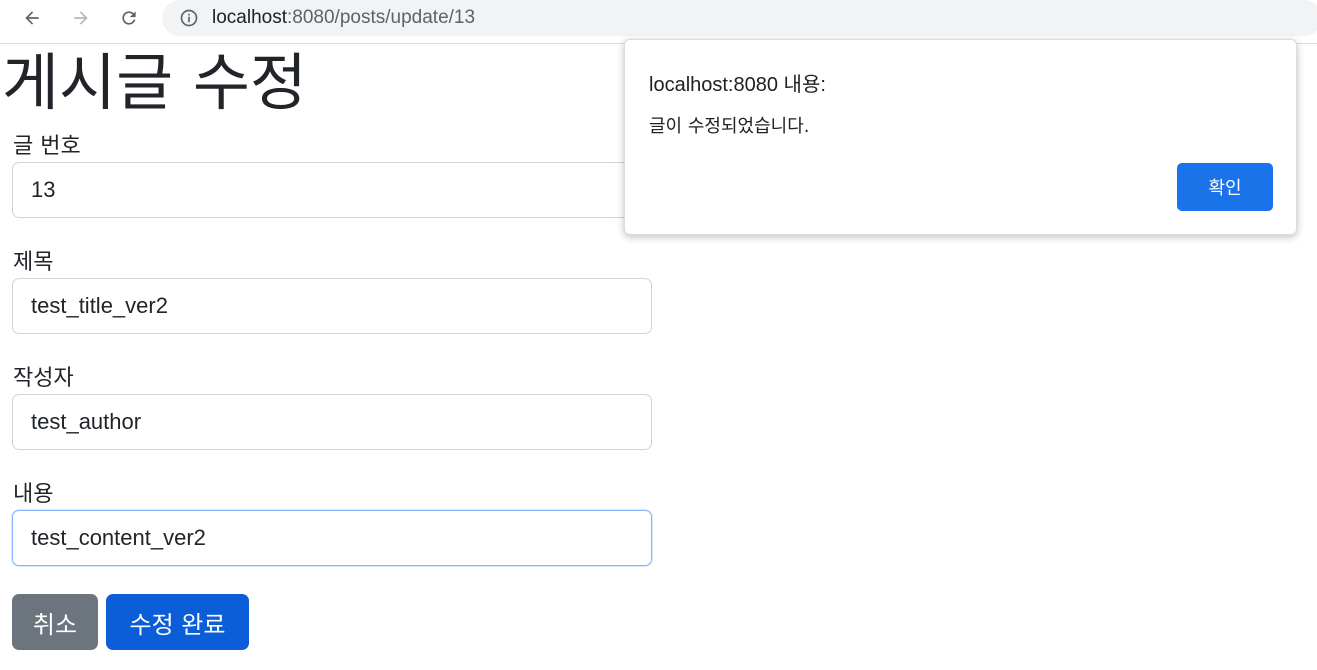  What do you see at coordinates (33, 262) in the screenshot?
I see `title-label: 제목` at bounding box center [33, 262].